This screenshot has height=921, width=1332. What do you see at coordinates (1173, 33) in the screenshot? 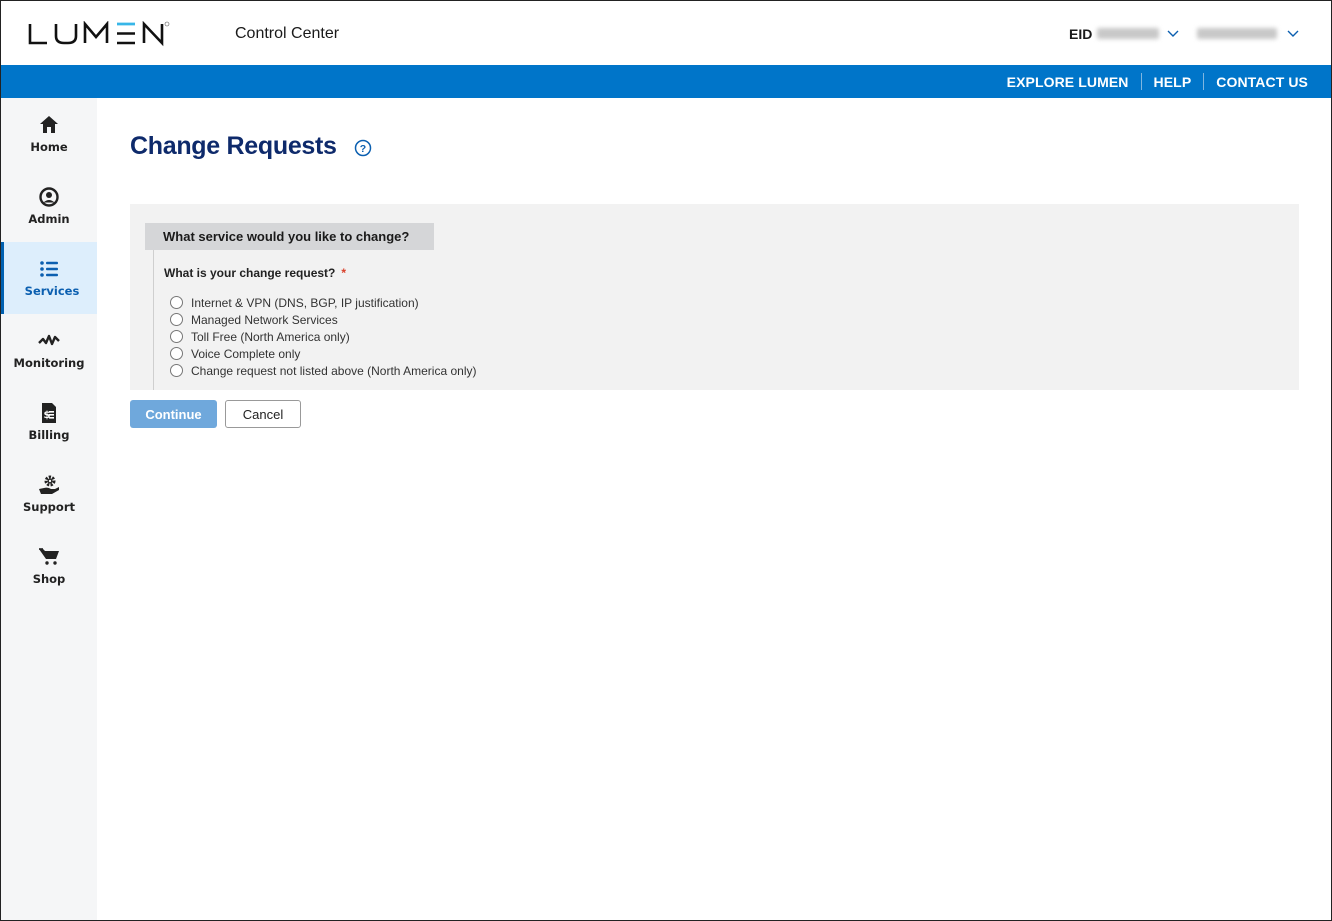
I see `eid-chevron-down-icon` at bounding box center [1173, 33].